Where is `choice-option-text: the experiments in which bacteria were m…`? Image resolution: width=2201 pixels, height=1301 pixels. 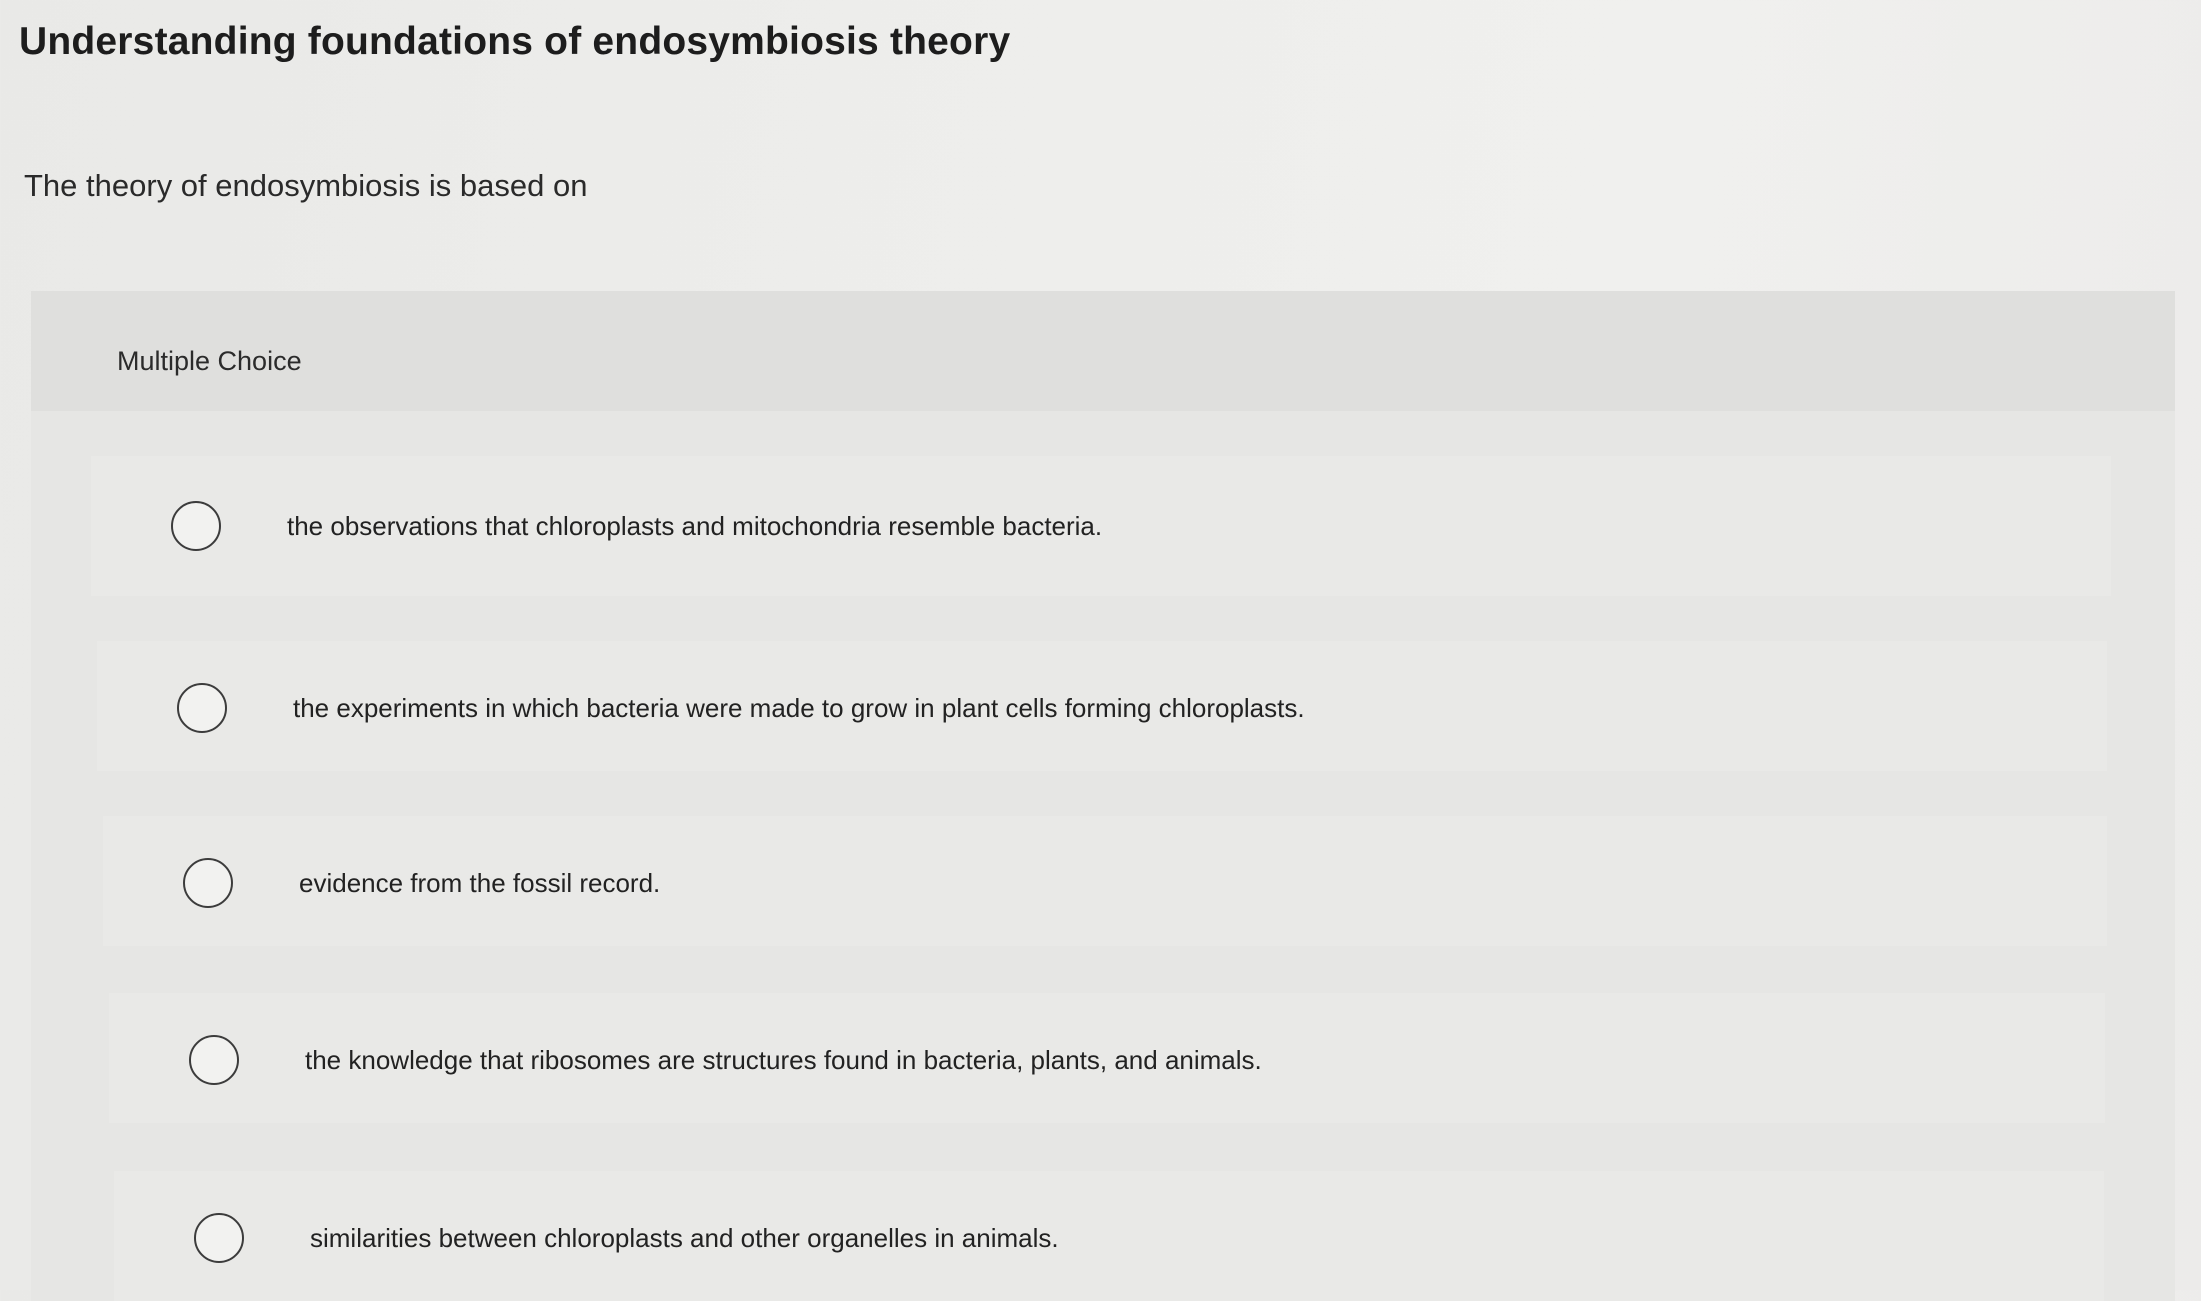 choice-option-text: the experiments in which bacteria were m… is located at coordinates (799, 708).